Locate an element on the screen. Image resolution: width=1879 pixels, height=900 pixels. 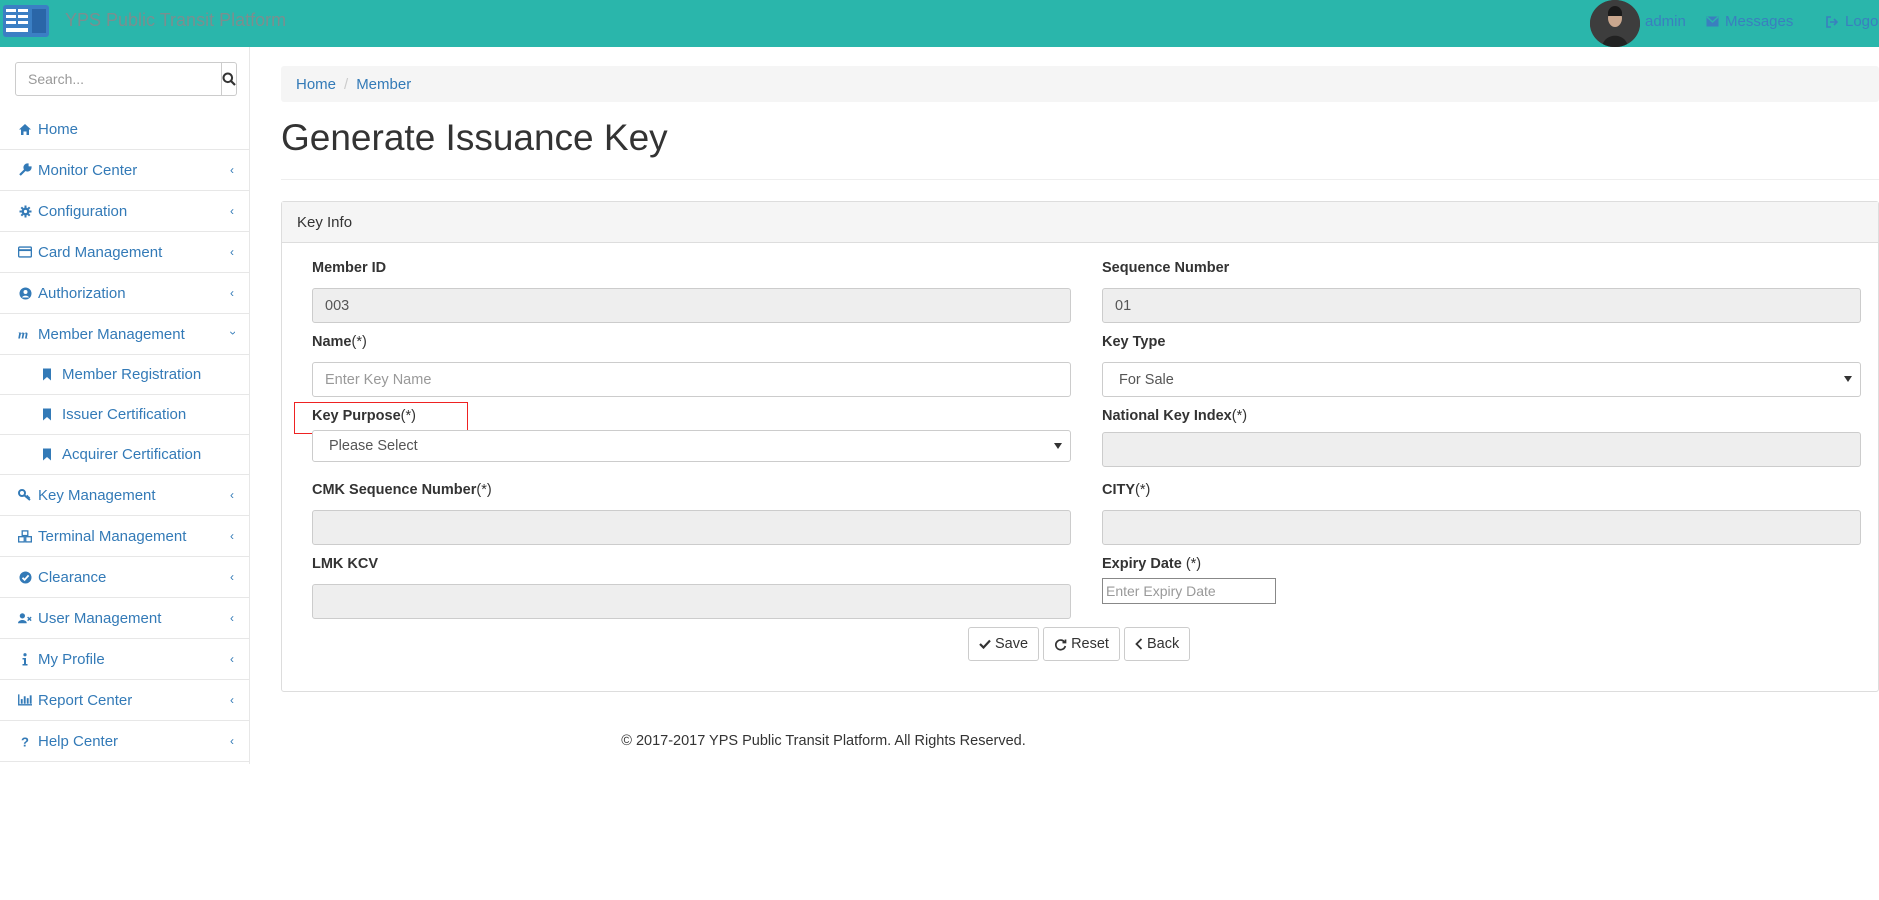
name-label: Name(*) is located at coordinates (691, 342).